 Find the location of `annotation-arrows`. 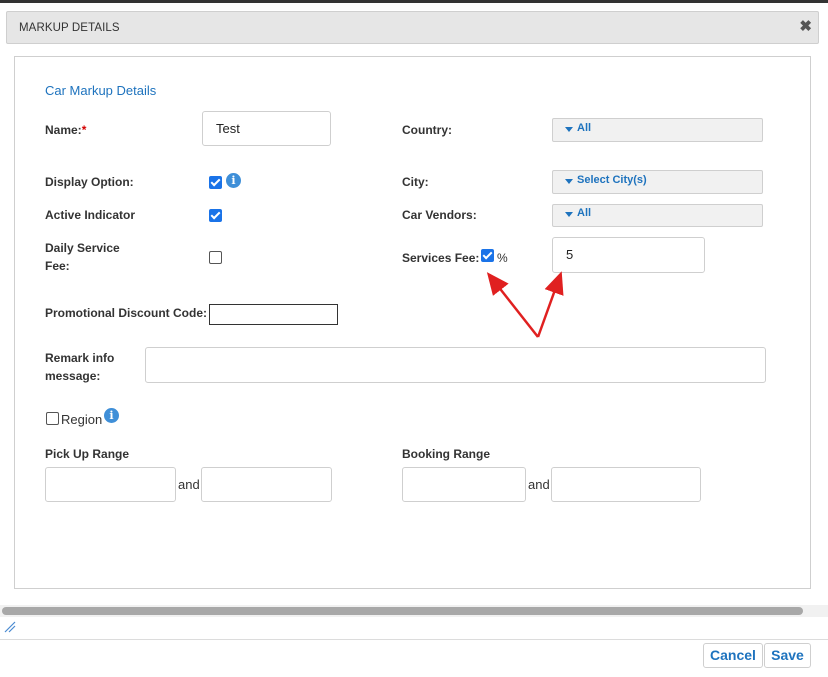

annotation-arrows is located at coordinates (525, 304).